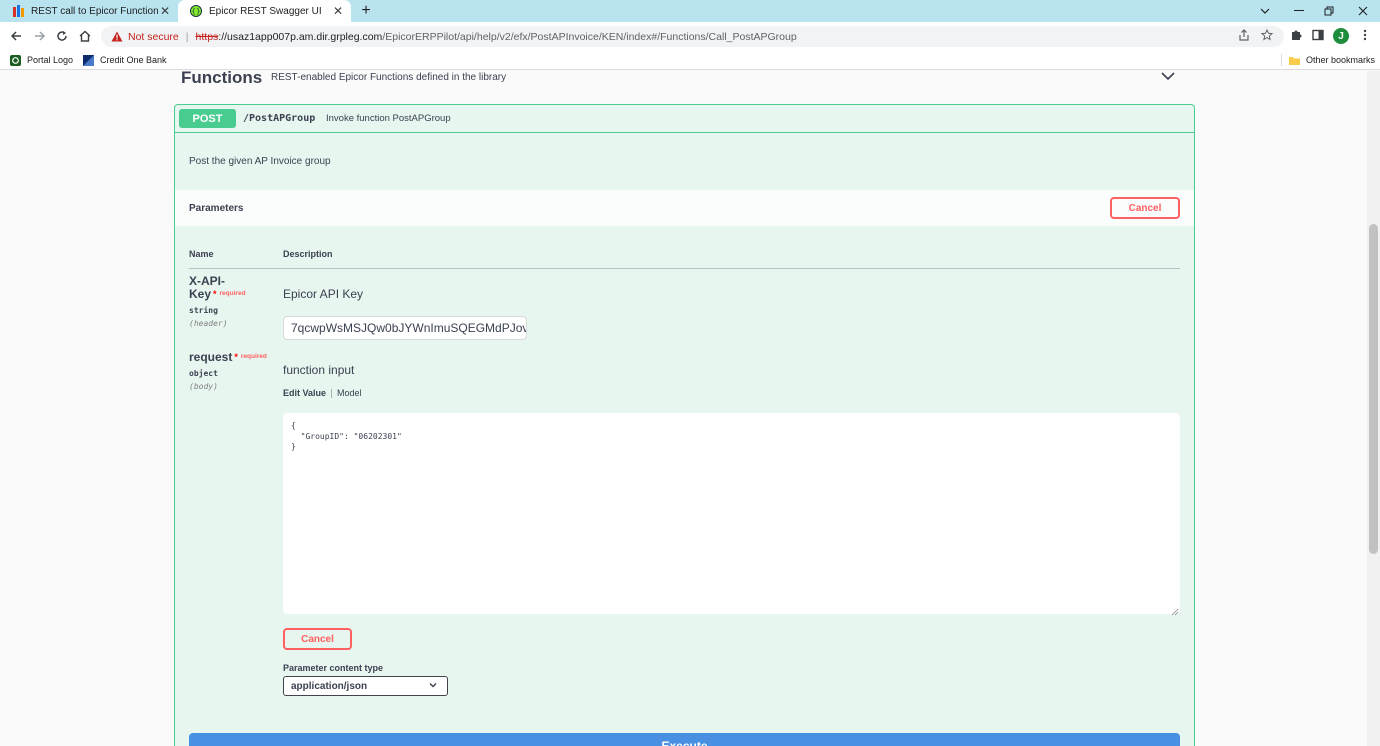 This screenshot has width=1380, height=746. What do you see at coordinates (388, 118) in the screenshot?
I see `operation-summary: Invoke function PostAPGroup` at bounding box center [388, 118].